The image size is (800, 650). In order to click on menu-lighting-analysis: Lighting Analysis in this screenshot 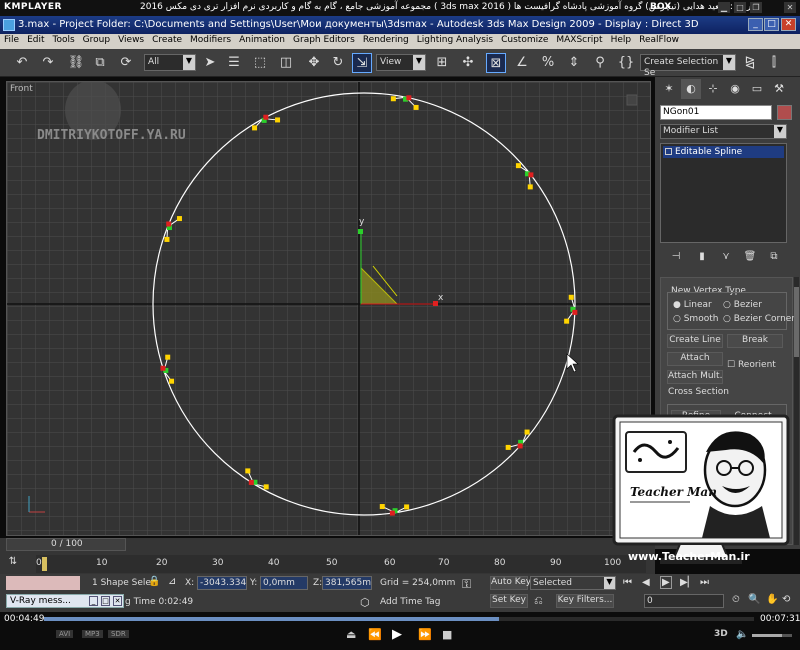, I will do `click(455, 39)`.